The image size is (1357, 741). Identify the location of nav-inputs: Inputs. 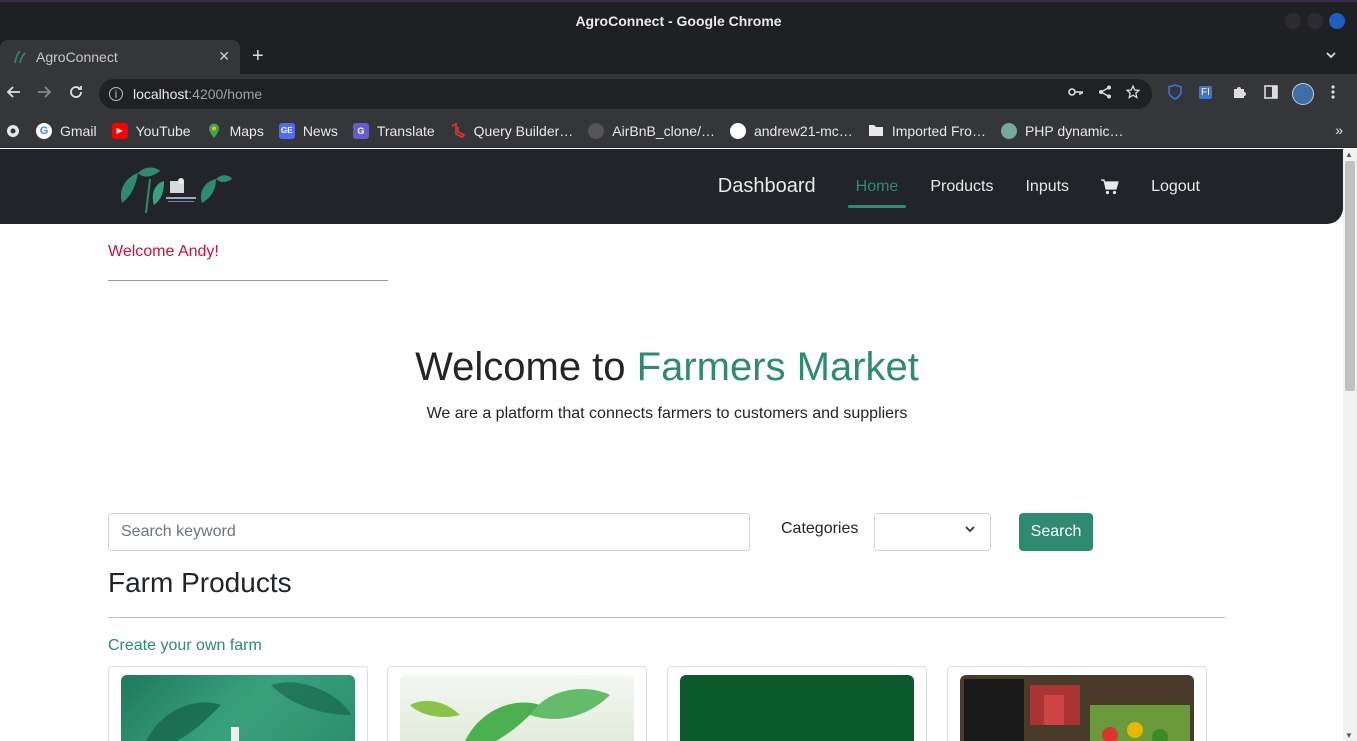
(1047, 186).